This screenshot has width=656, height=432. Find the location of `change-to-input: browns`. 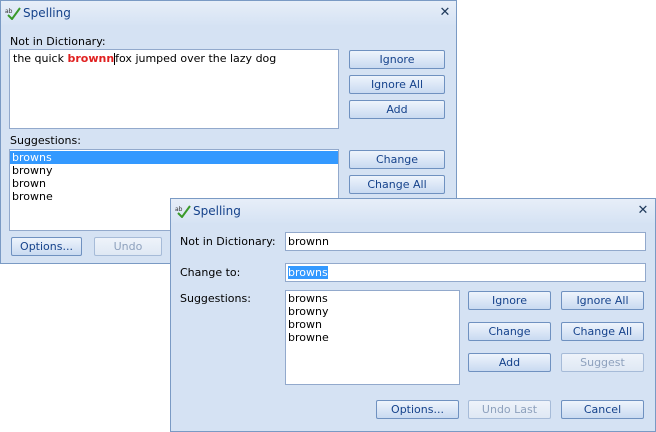

change-to-input: browns is located at coordinates (465, 272).